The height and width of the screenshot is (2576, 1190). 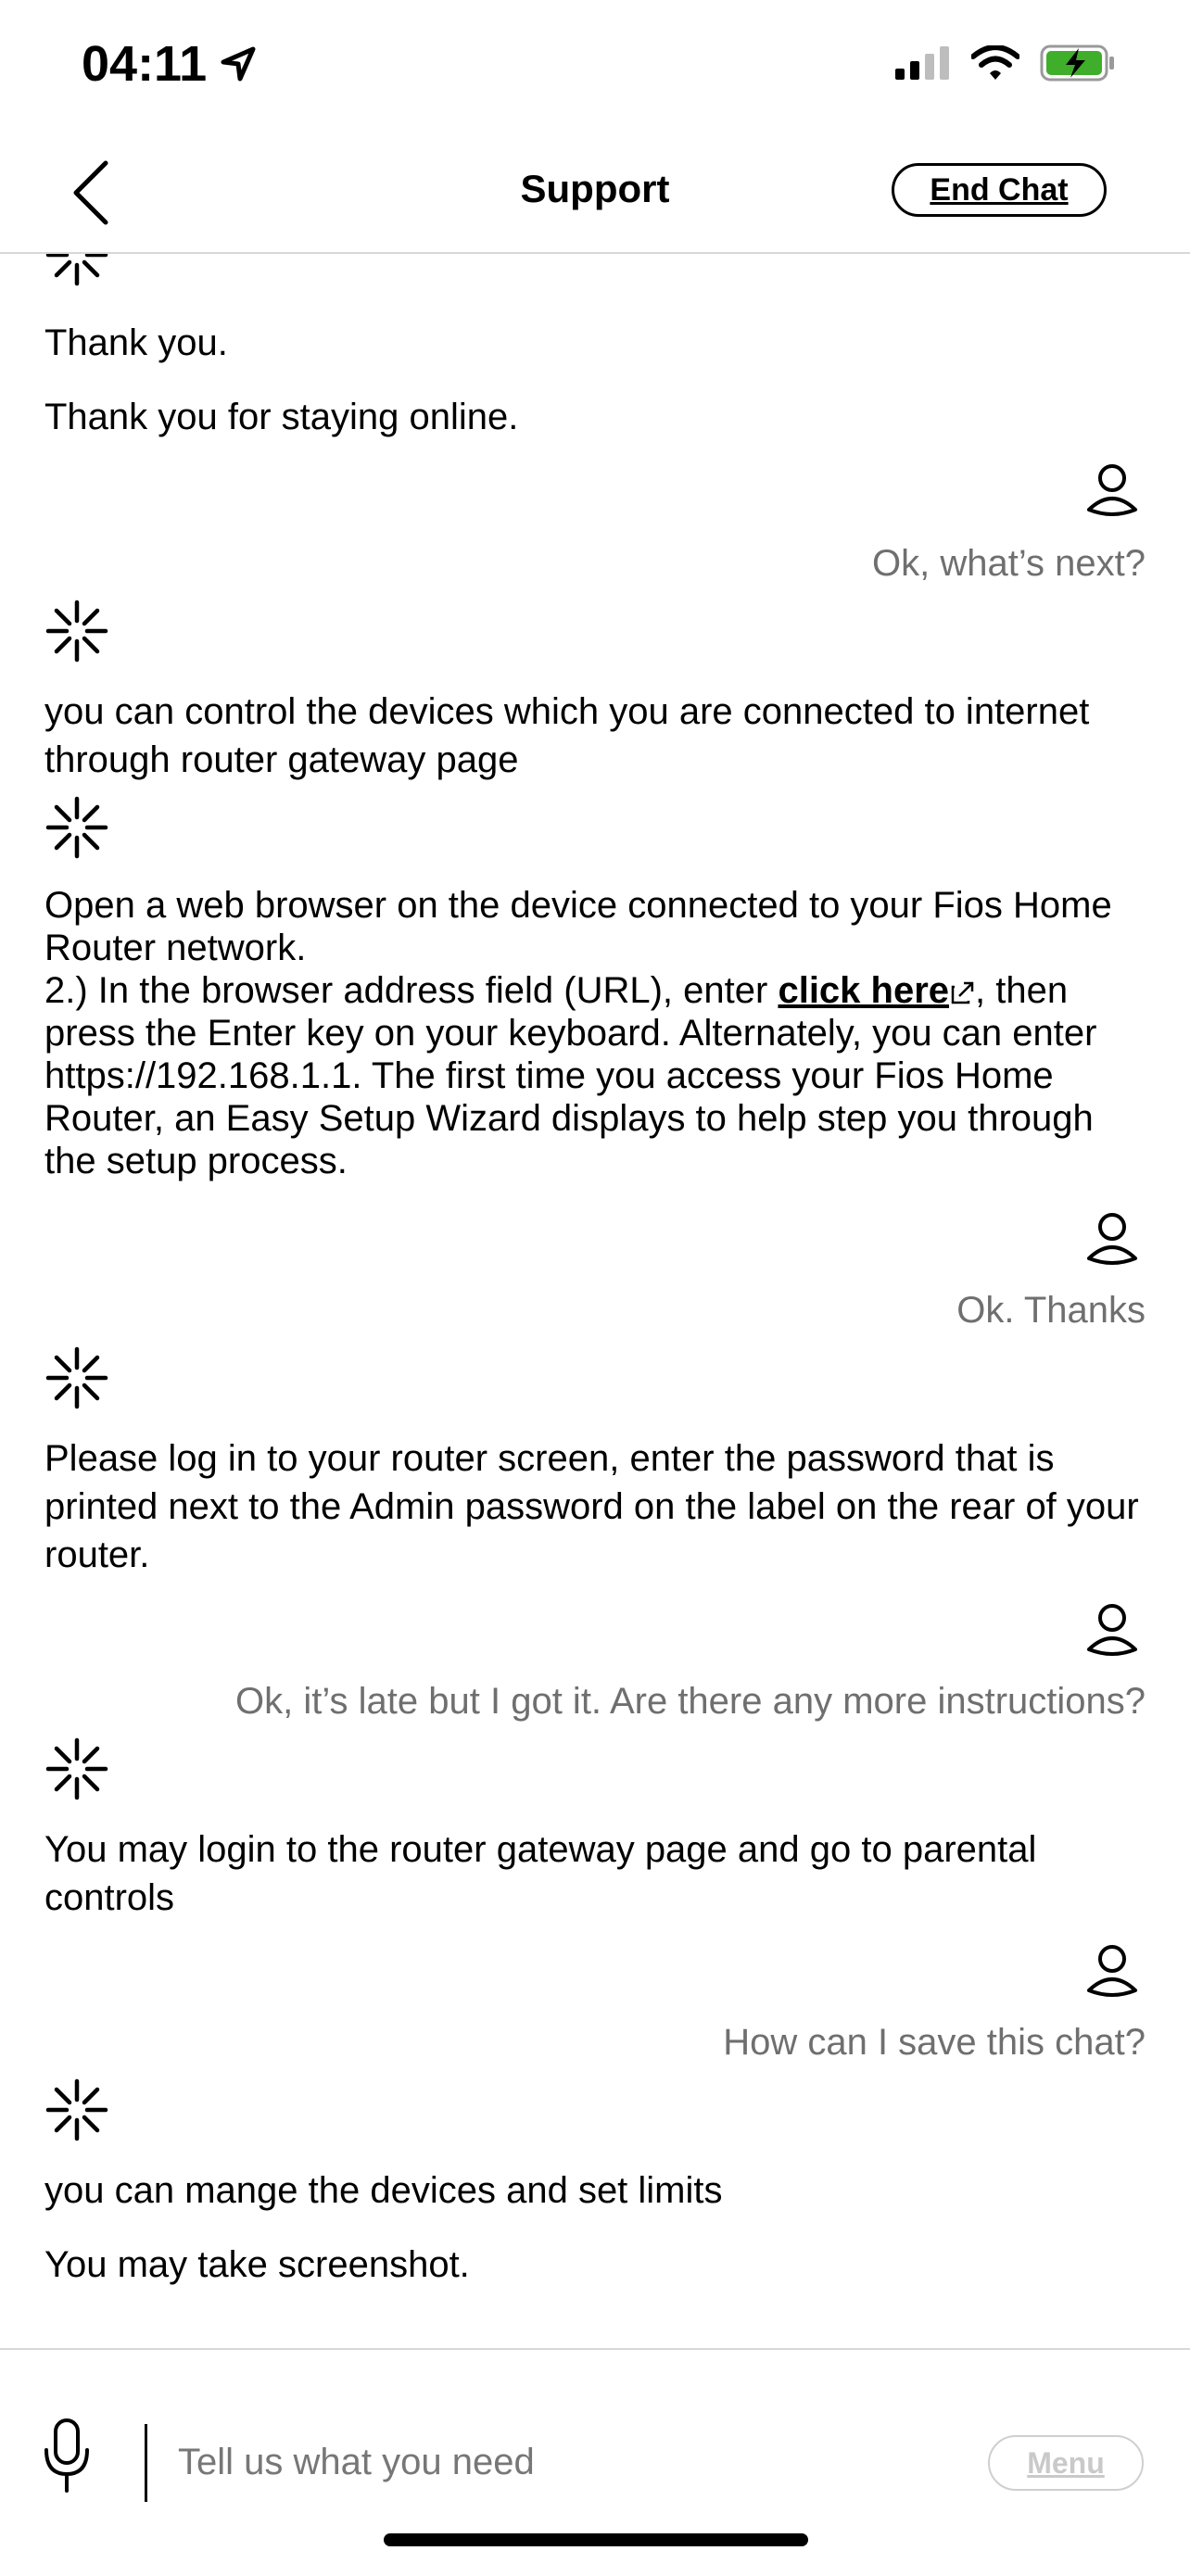 I want to click on location-arrow-icon, so click(x=238, y=64).